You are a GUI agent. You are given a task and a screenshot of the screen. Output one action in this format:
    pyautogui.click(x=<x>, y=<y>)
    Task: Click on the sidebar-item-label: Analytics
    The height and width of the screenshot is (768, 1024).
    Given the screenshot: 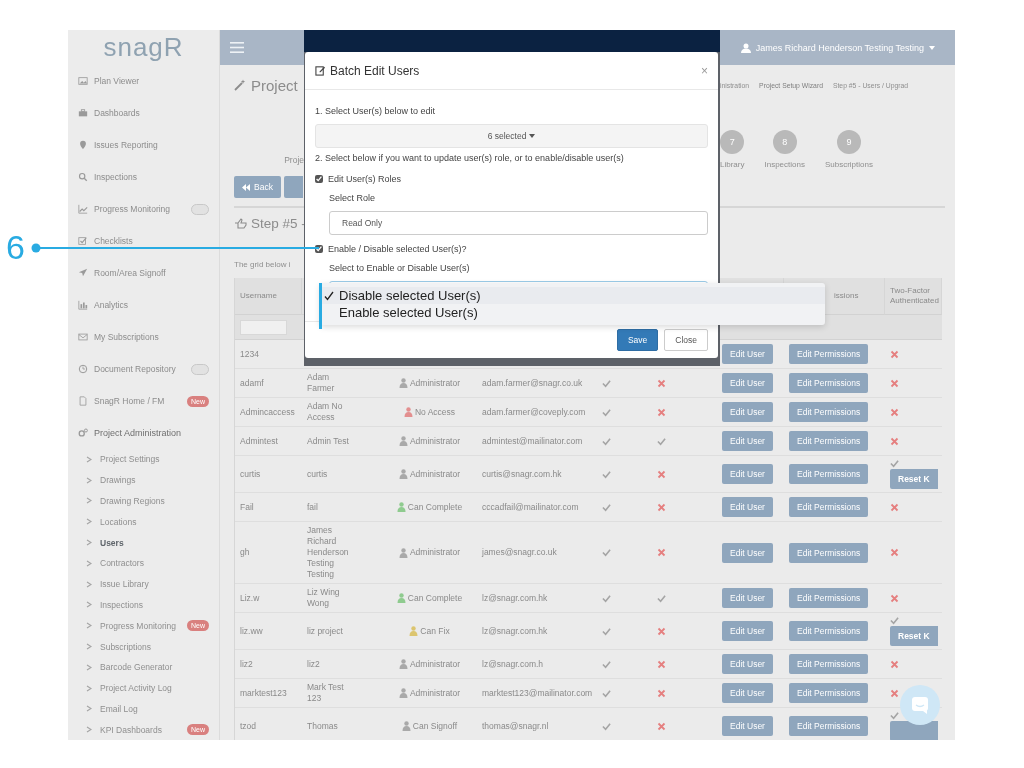 What is the action you would take?
    pyautogui.click(x=111, y=305)
    